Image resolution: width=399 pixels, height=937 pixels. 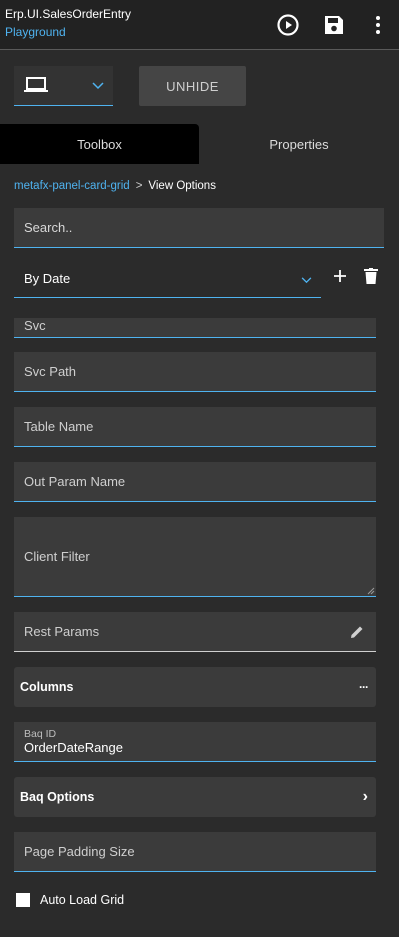 What do you see at coordinates (57, 797) in the screenshot?
I see `baq-options-label: Baq Options` at bounding box center [57, 797].